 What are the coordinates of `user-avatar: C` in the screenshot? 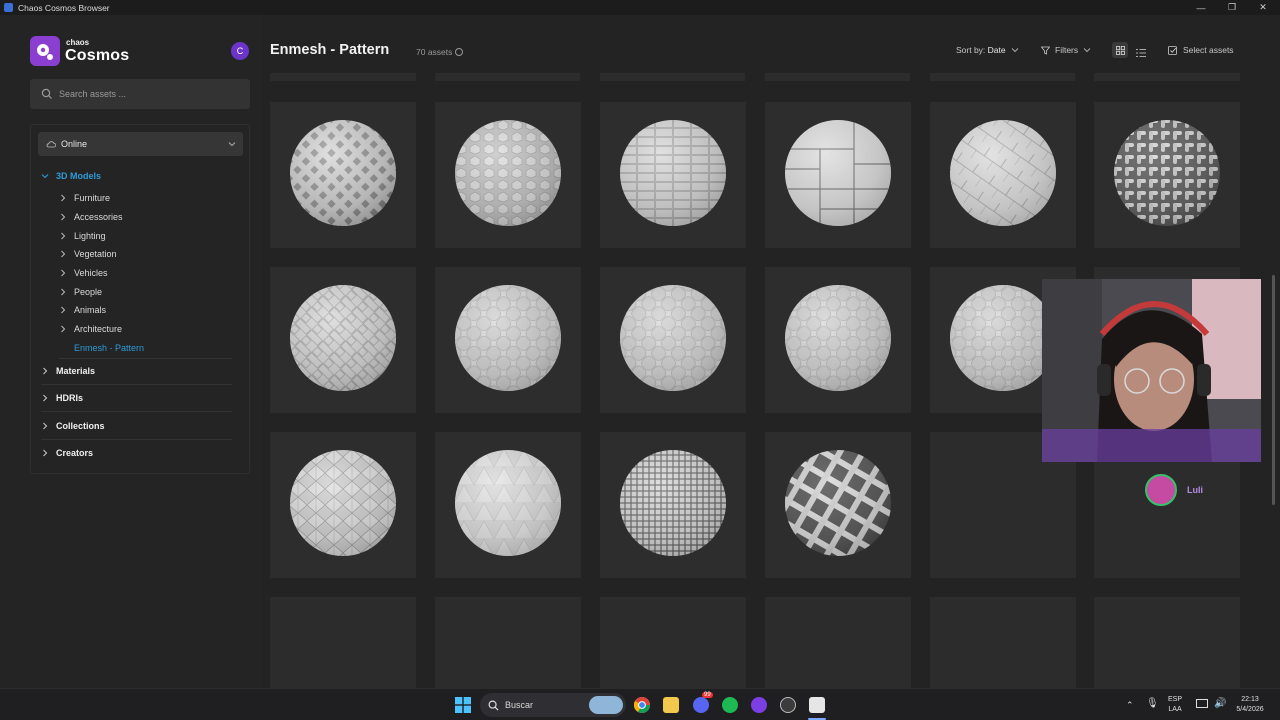 It's located at (240, 51).